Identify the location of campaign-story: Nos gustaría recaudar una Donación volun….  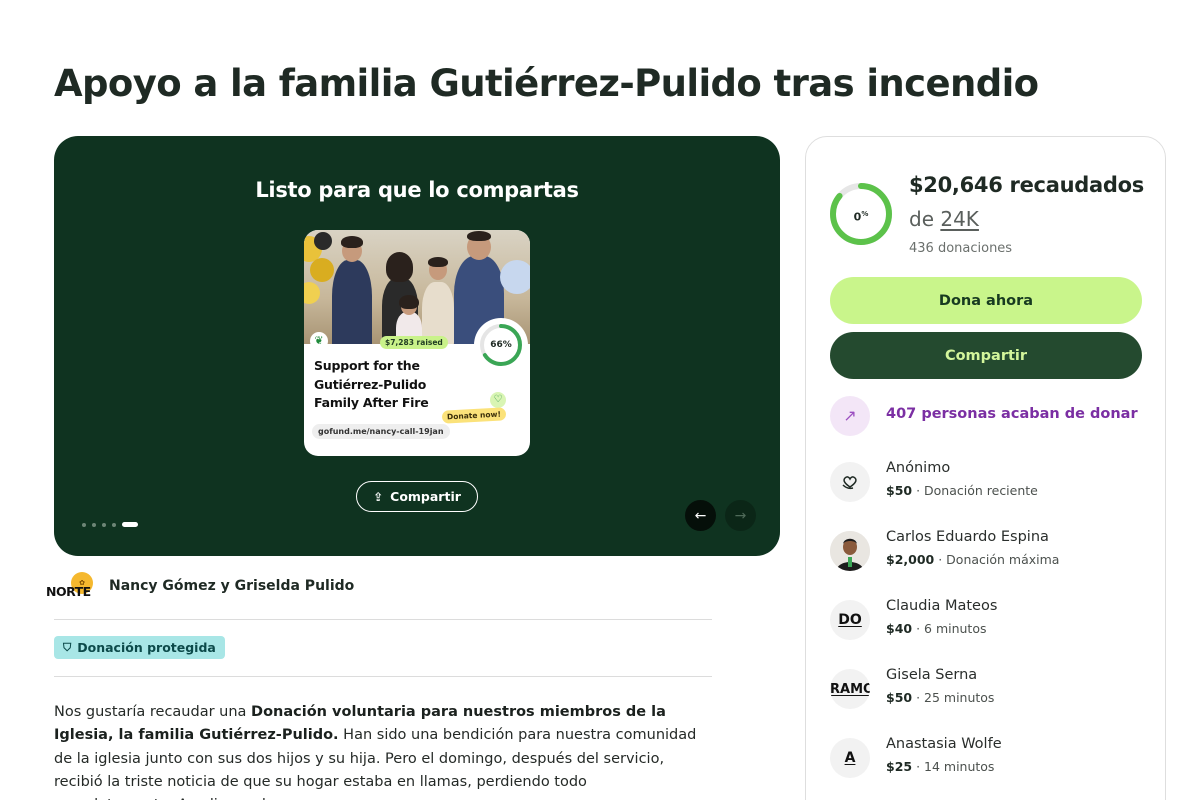
(379, 750).